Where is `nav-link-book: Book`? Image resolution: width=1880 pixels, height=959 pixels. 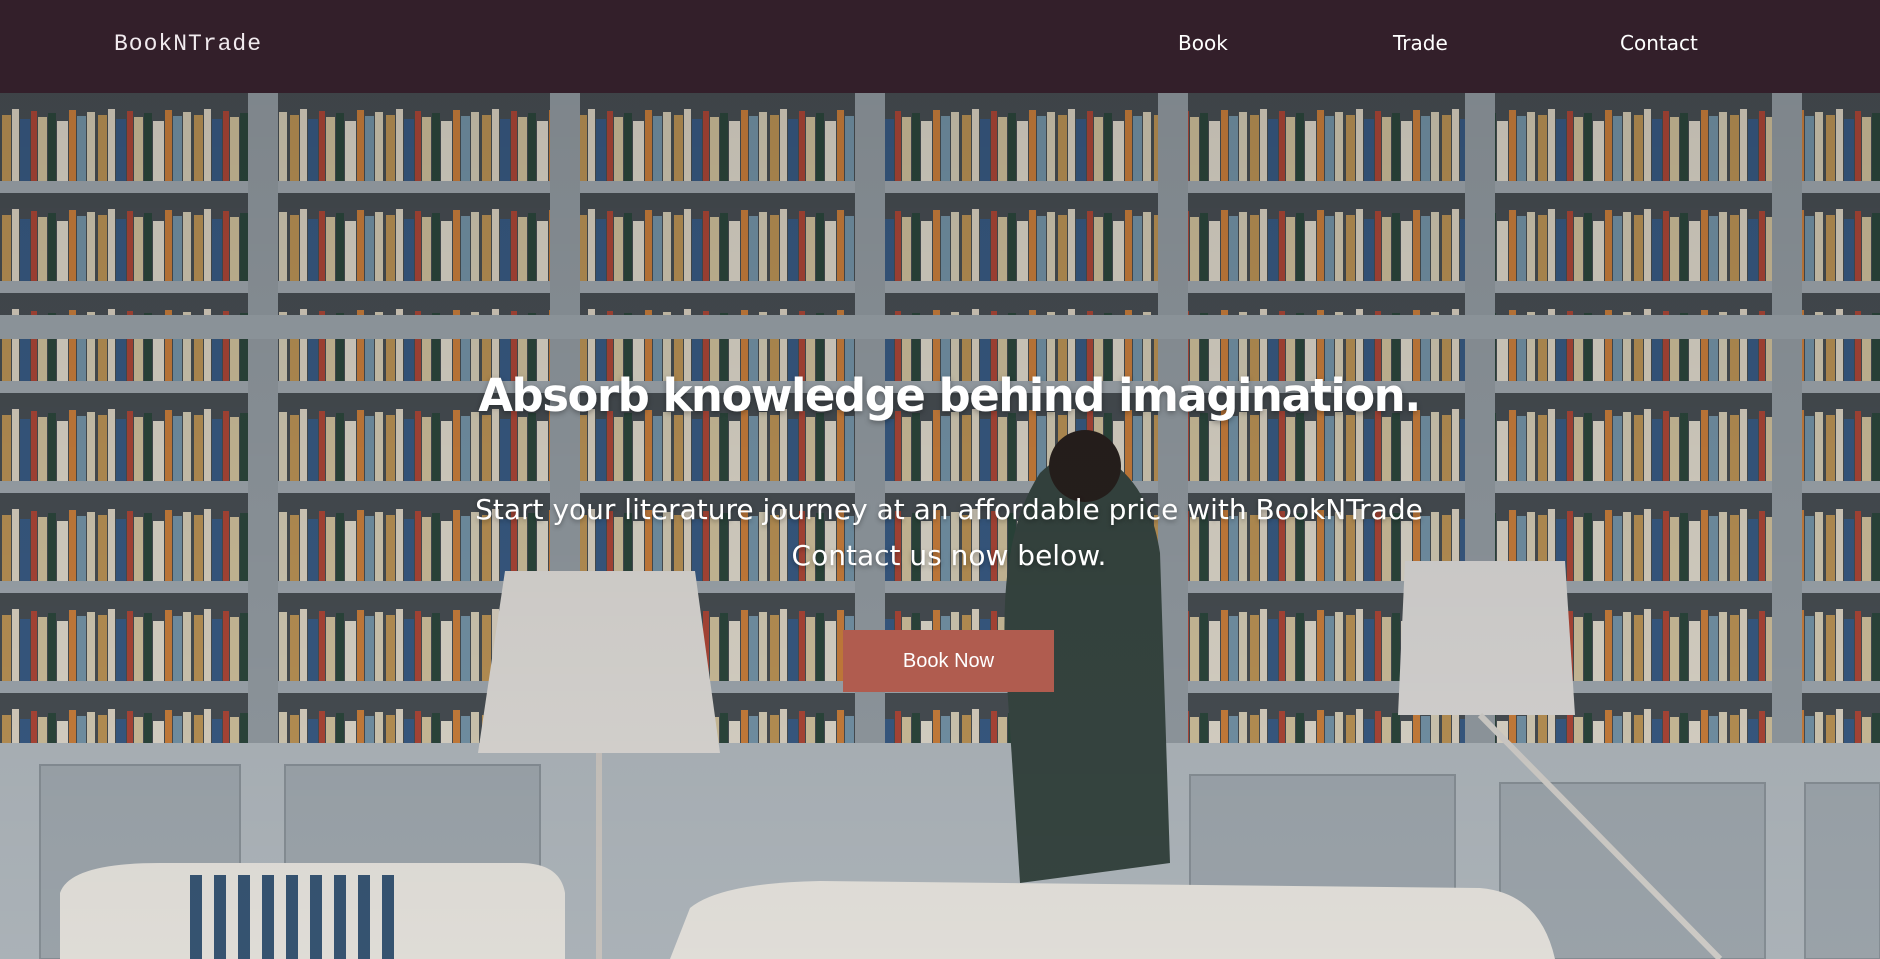 nav-link-book: Book is located at coordinates (1203, 43).